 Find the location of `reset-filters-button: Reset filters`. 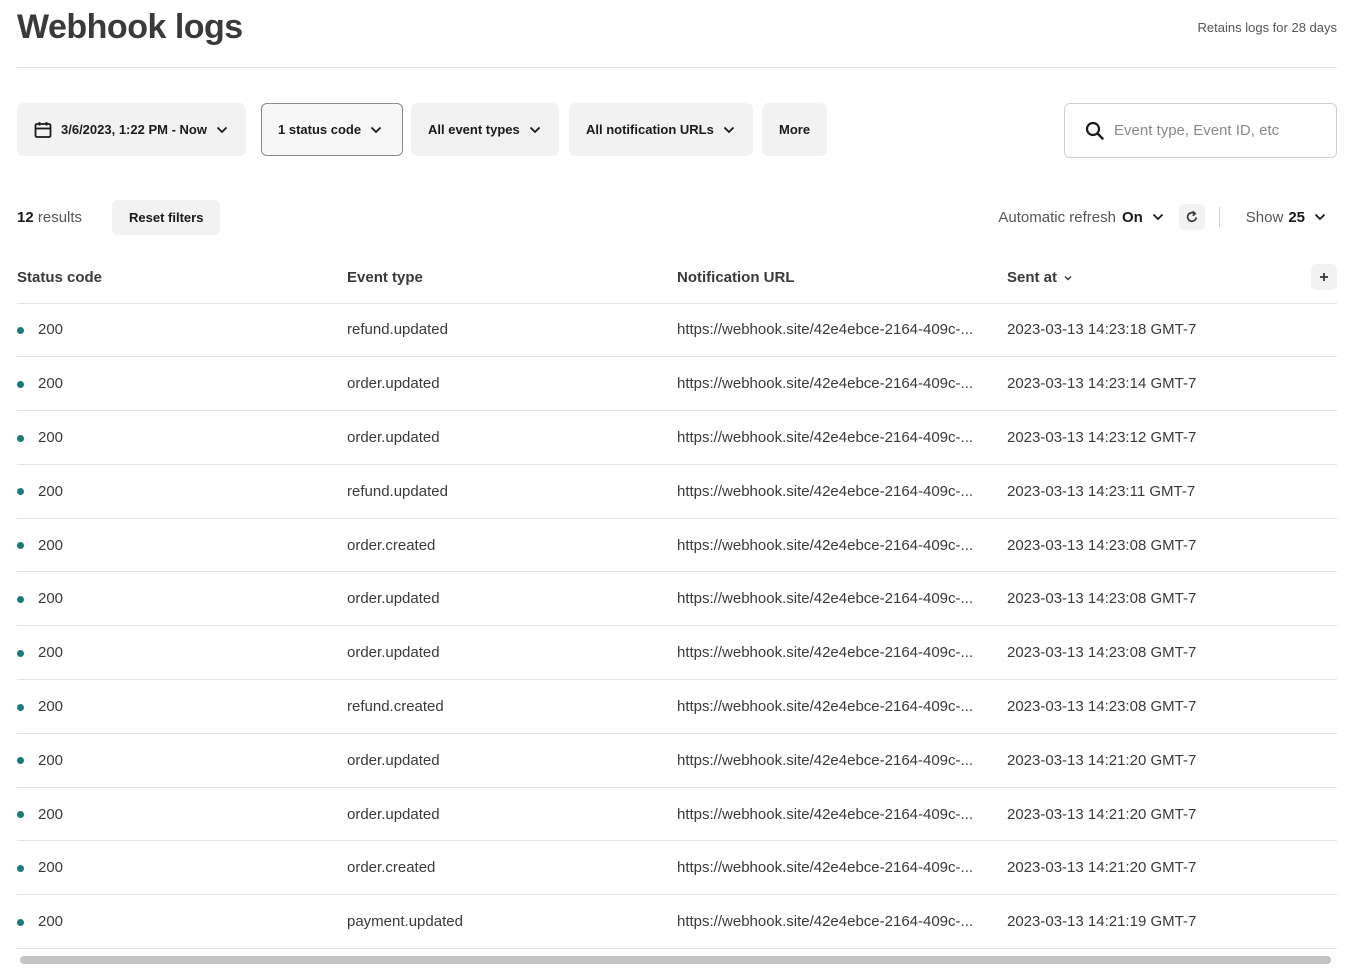

reset-filters-button: Reset filters is located at coordinates (166, 217).